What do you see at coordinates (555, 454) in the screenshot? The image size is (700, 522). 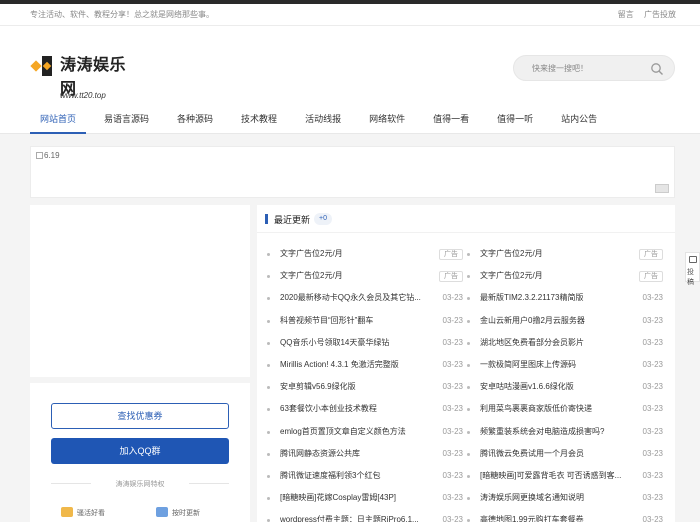 I see `post-title-link: 腾讯微云免费试用一个月会员` at bounding box center [555, 454].